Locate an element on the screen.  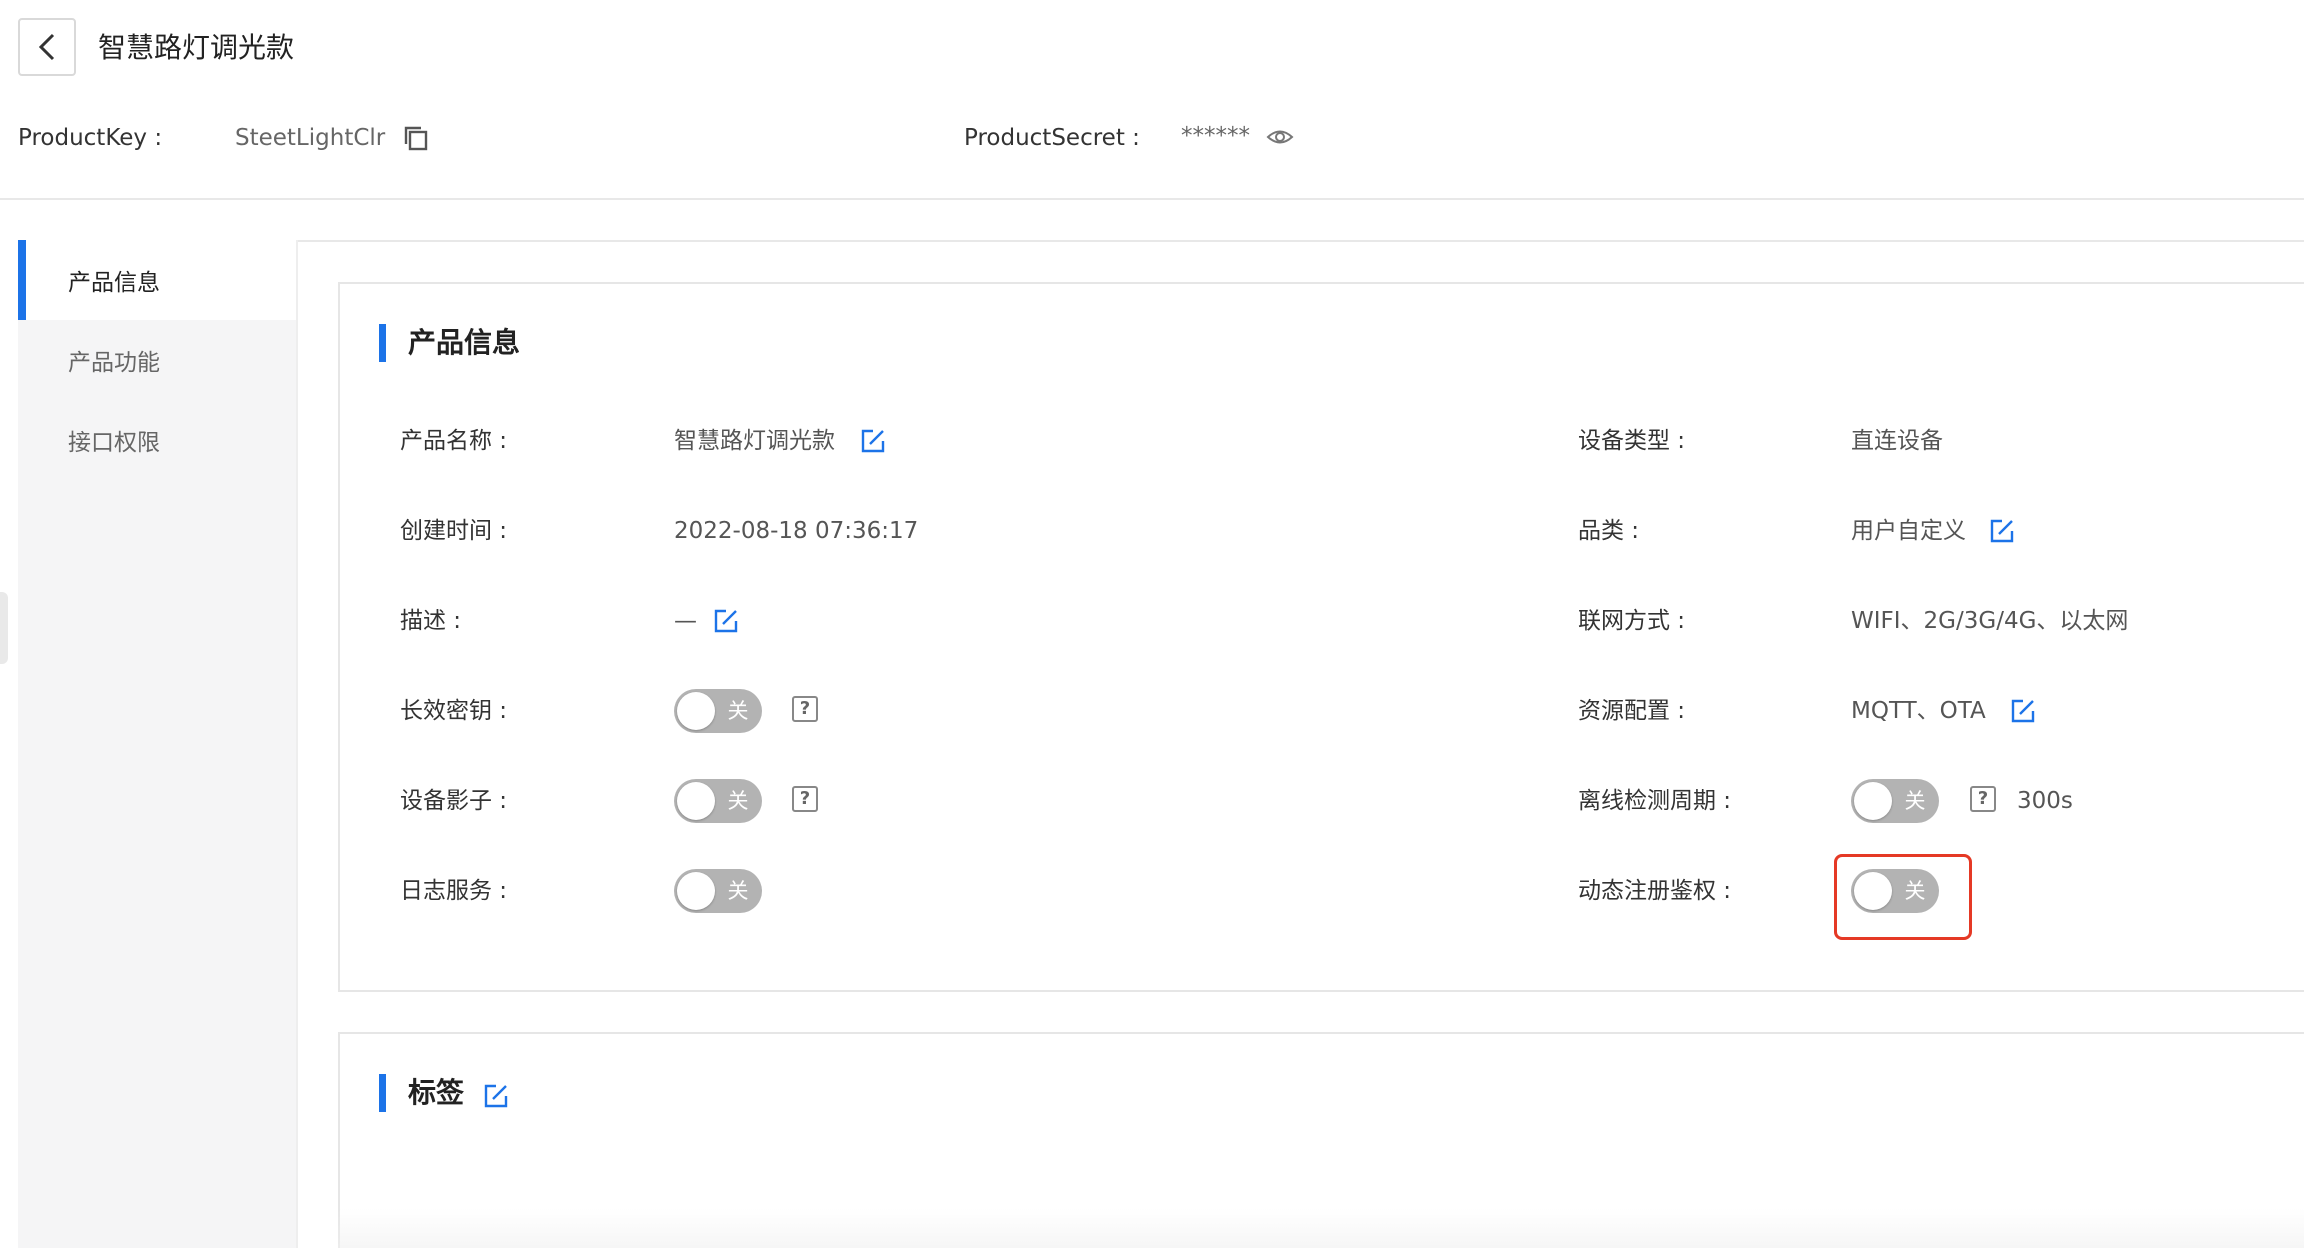
sidebar-item-product-functions: 产品功能 is located at coordinates (157, 360).